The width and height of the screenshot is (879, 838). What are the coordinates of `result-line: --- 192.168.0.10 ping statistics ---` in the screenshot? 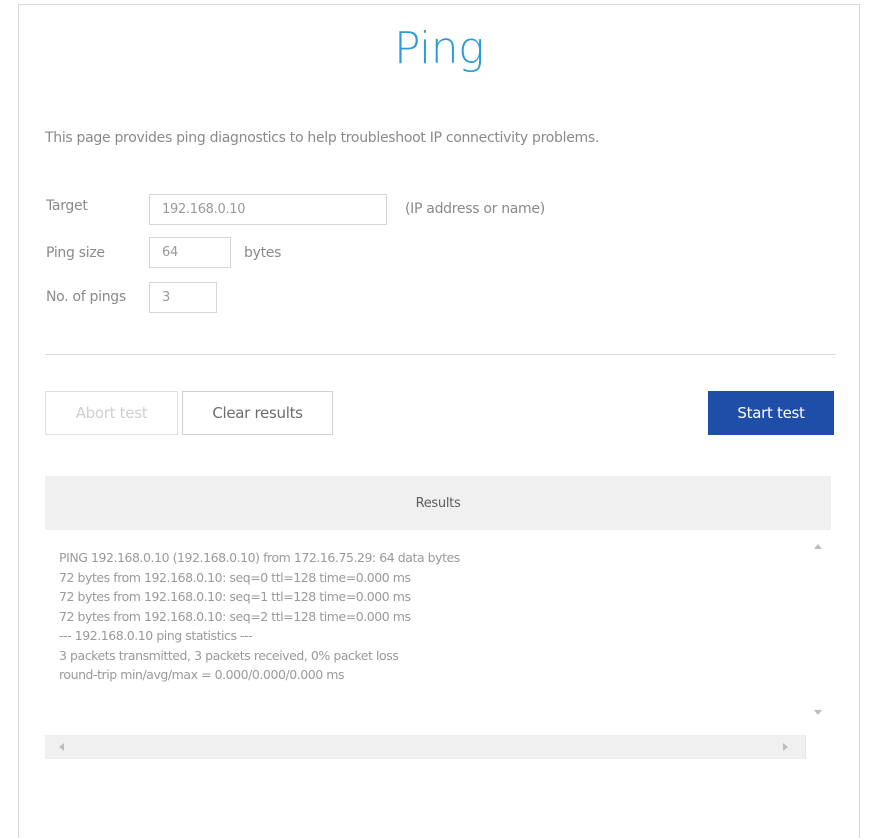 It's located at (156, 635).